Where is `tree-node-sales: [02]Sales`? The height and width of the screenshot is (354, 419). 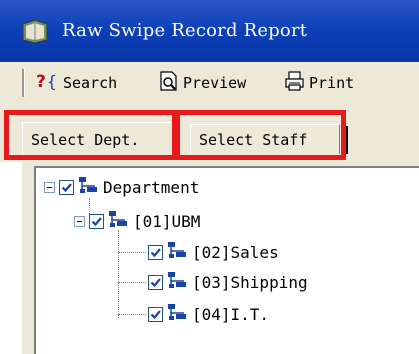 tree-node-sales: [02]Sales is located at coordinates (213, 252).